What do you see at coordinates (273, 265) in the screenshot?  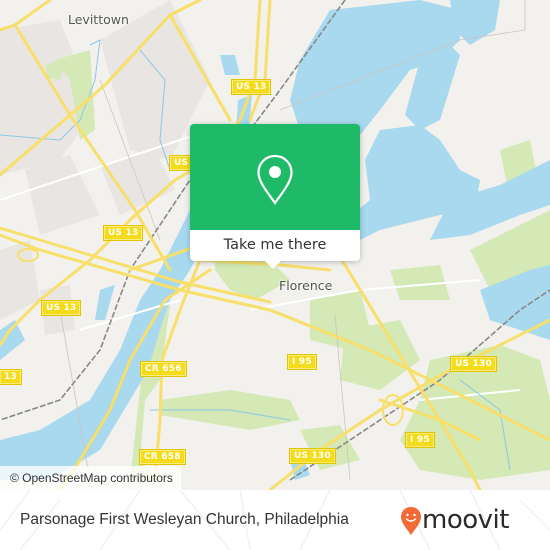 I see `popup-pointer` at bounding box center [273, 265].